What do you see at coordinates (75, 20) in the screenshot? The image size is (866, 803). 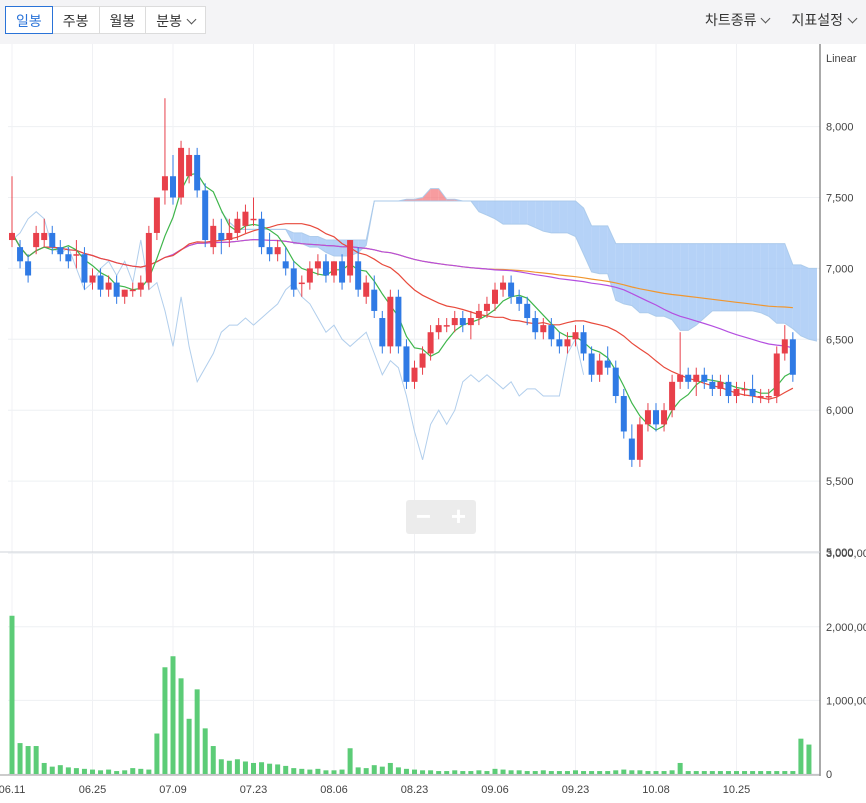 I see `tab-weekly: 주봉` at bounding box center [75, 20].